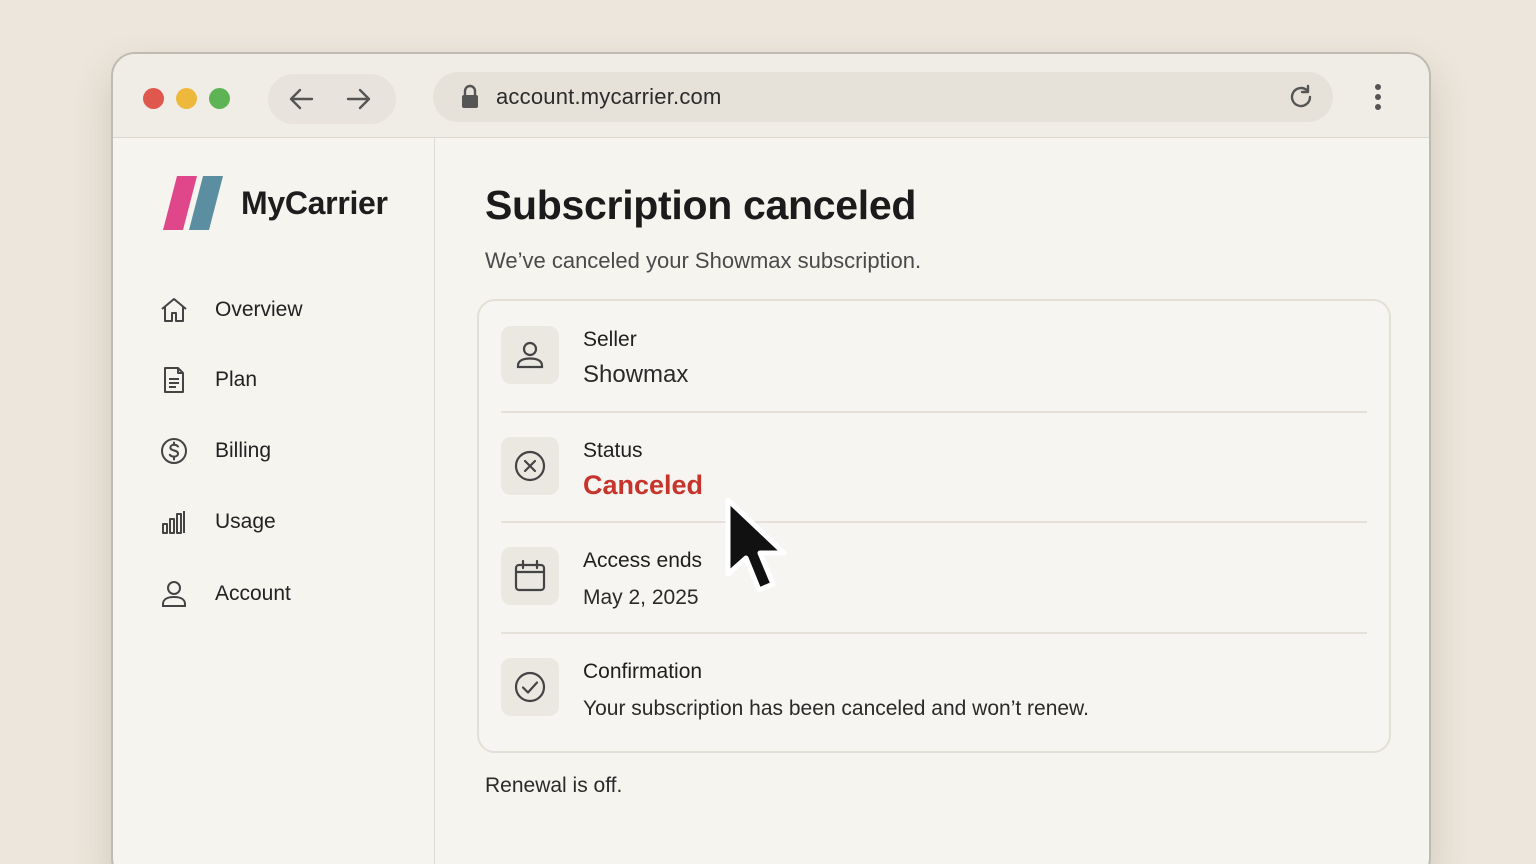 The image size is (1536, 864). I want to click on reload-icon, so click(1301, 97).